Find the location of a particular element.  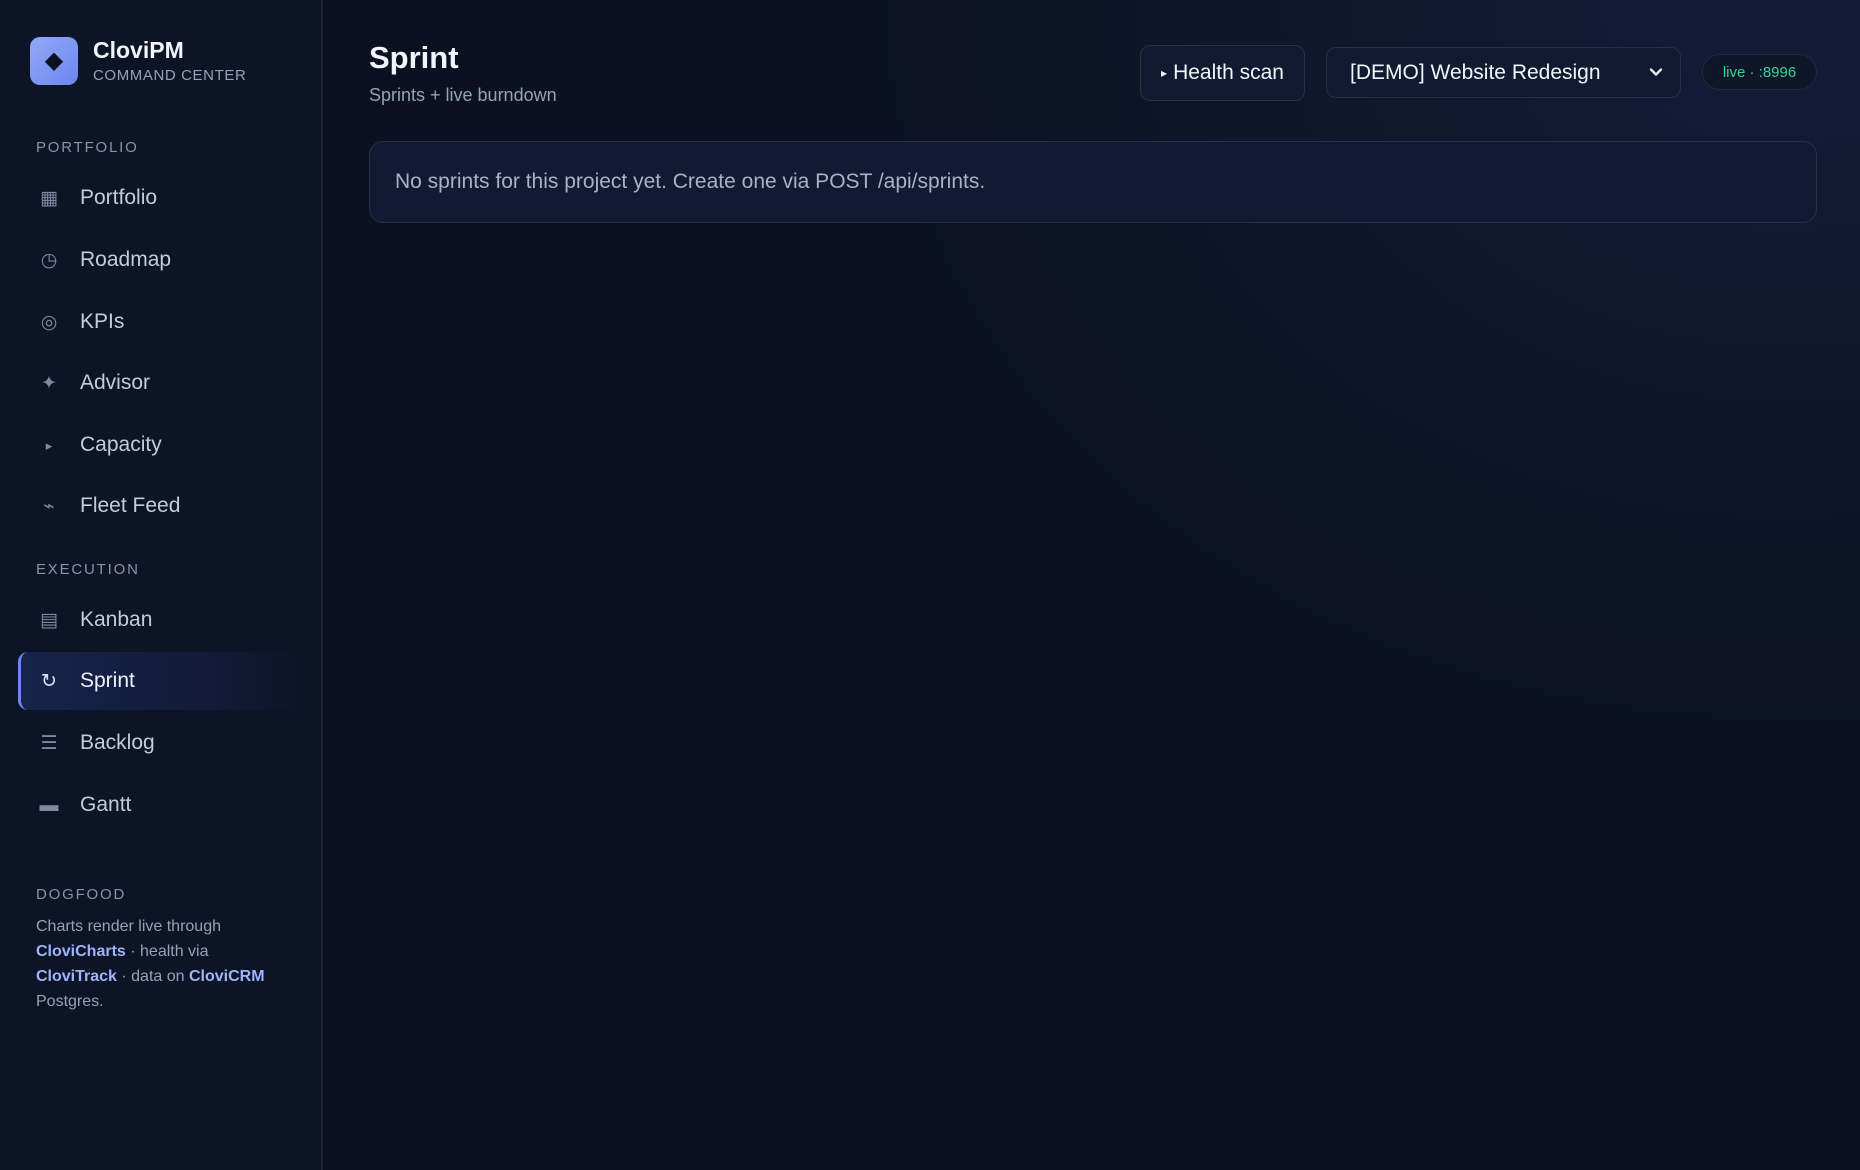

brand-name: CloviPM is located at coordinates (138, 50).